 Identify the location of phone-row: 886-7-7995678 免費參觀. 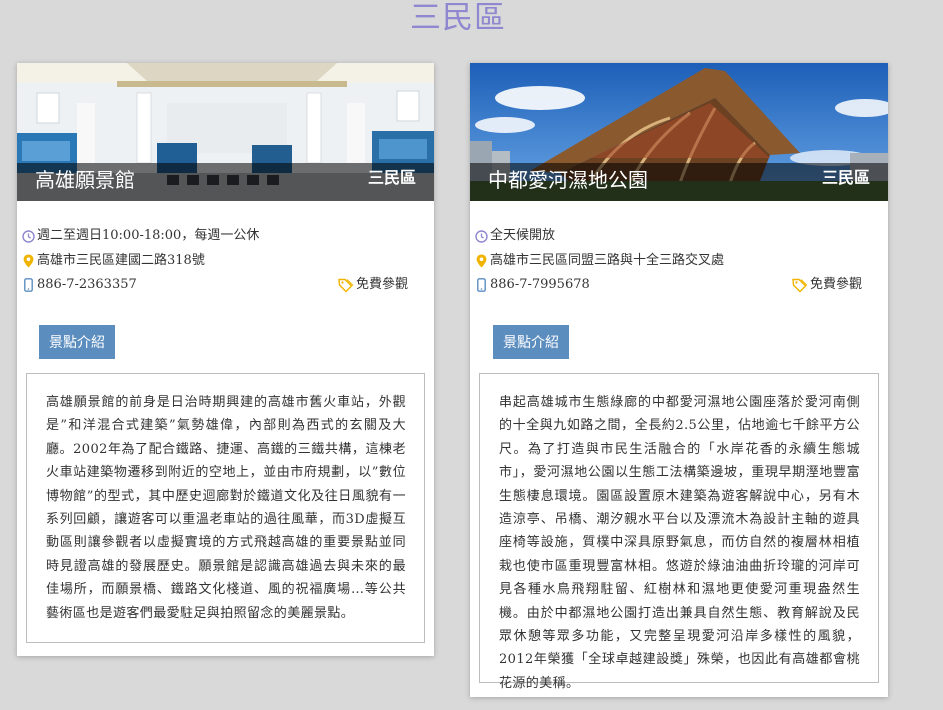
(680, 285).